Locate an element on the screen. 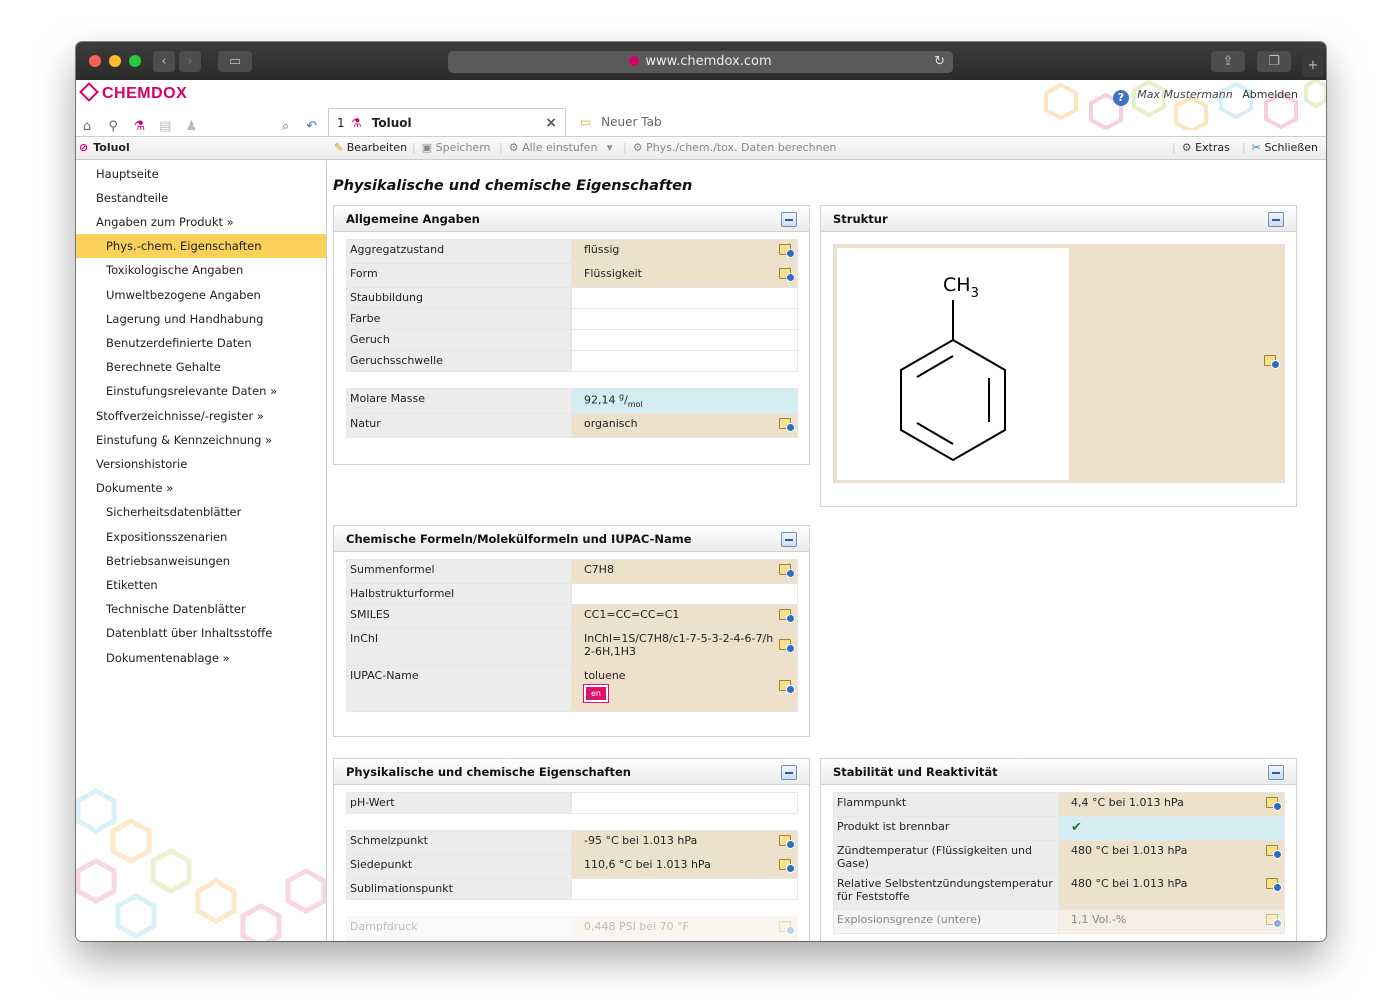 The image size is (1400, 1000). chemdox-logo: CHEMDOX is located at coordinates (133, 92).